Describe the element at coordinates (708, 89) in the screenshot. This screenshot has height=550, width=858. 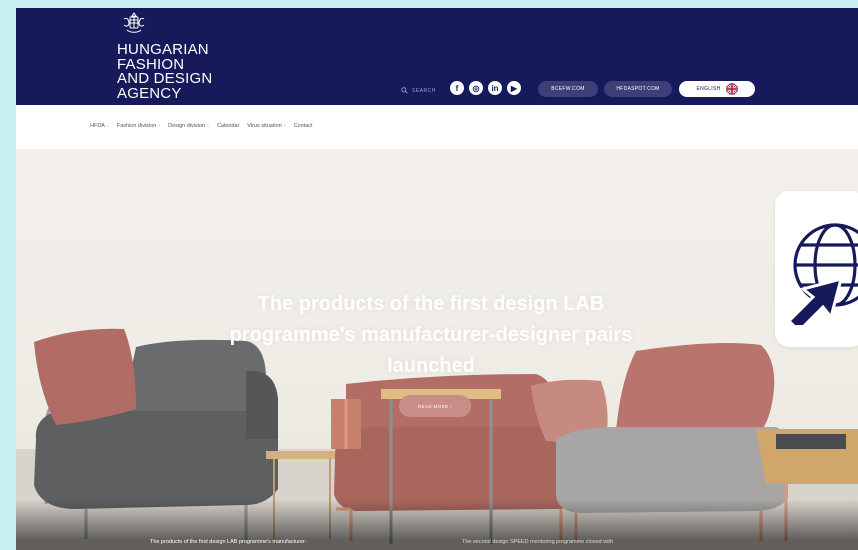
I see `language-label: ENGLISH` at that location.